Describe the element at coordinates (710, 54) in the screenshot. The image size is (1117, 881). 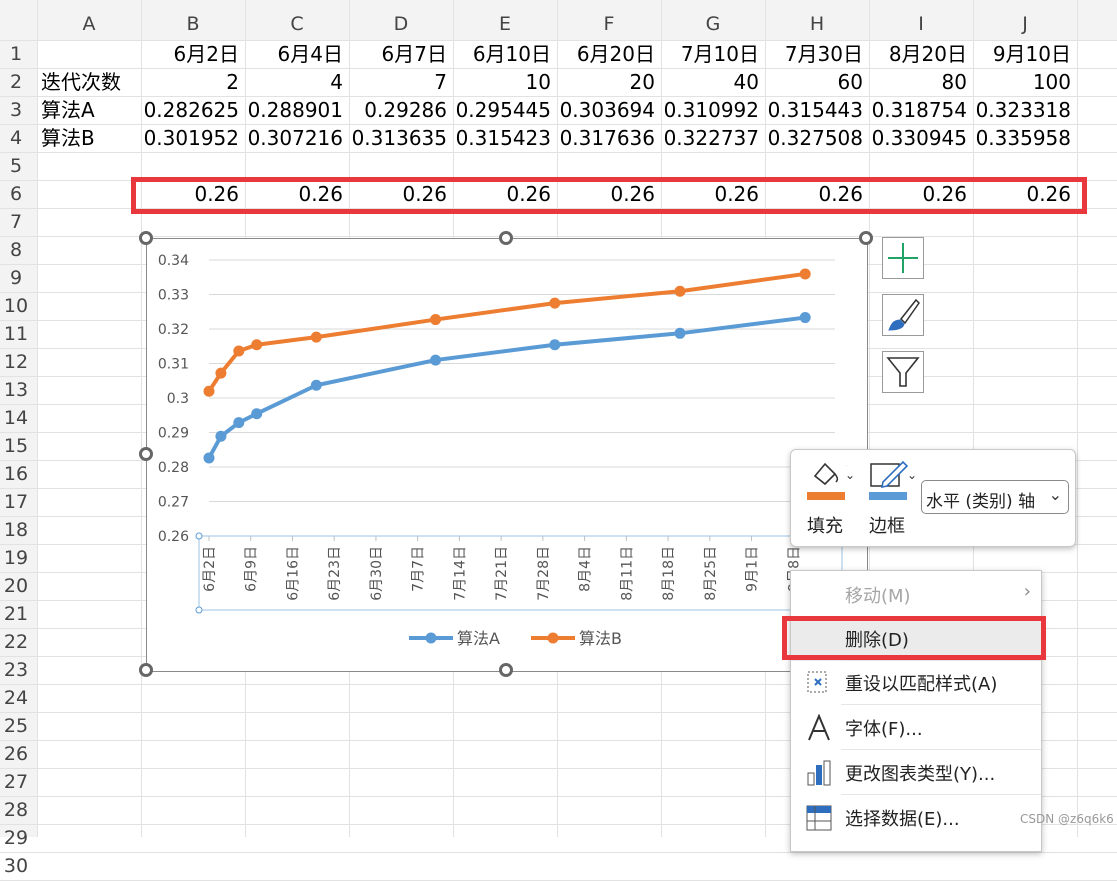
I see `cell-G1: 7月10日` at that location.